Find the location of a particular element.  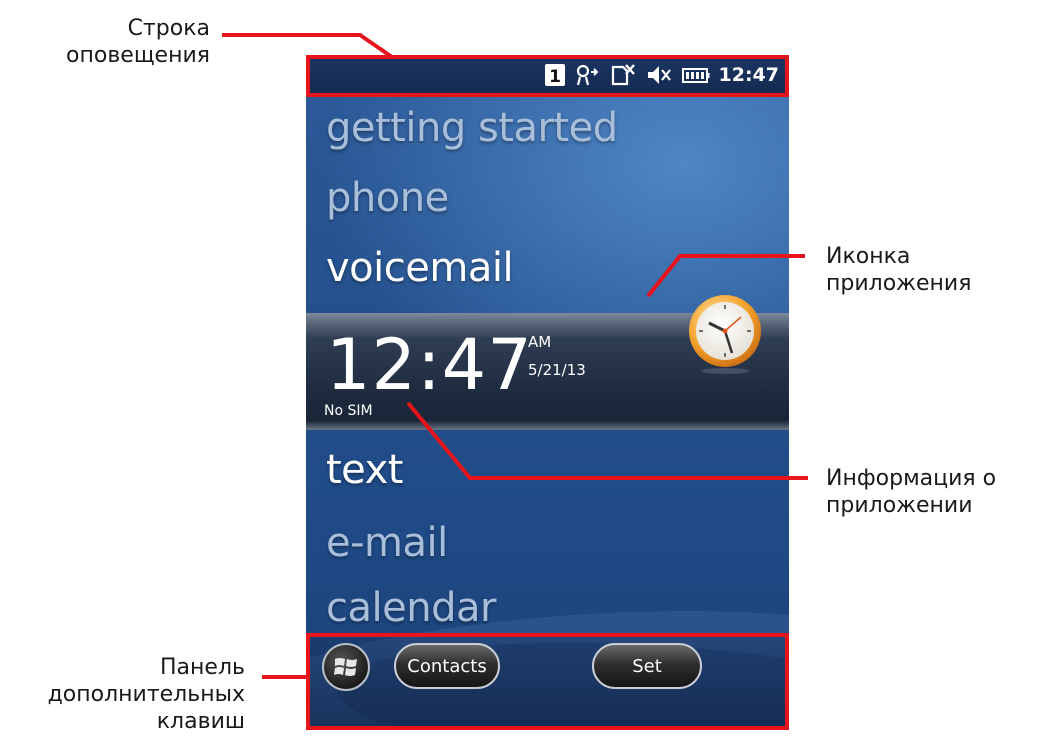

annotation-line: приложения is located at coordinates (899, 283).